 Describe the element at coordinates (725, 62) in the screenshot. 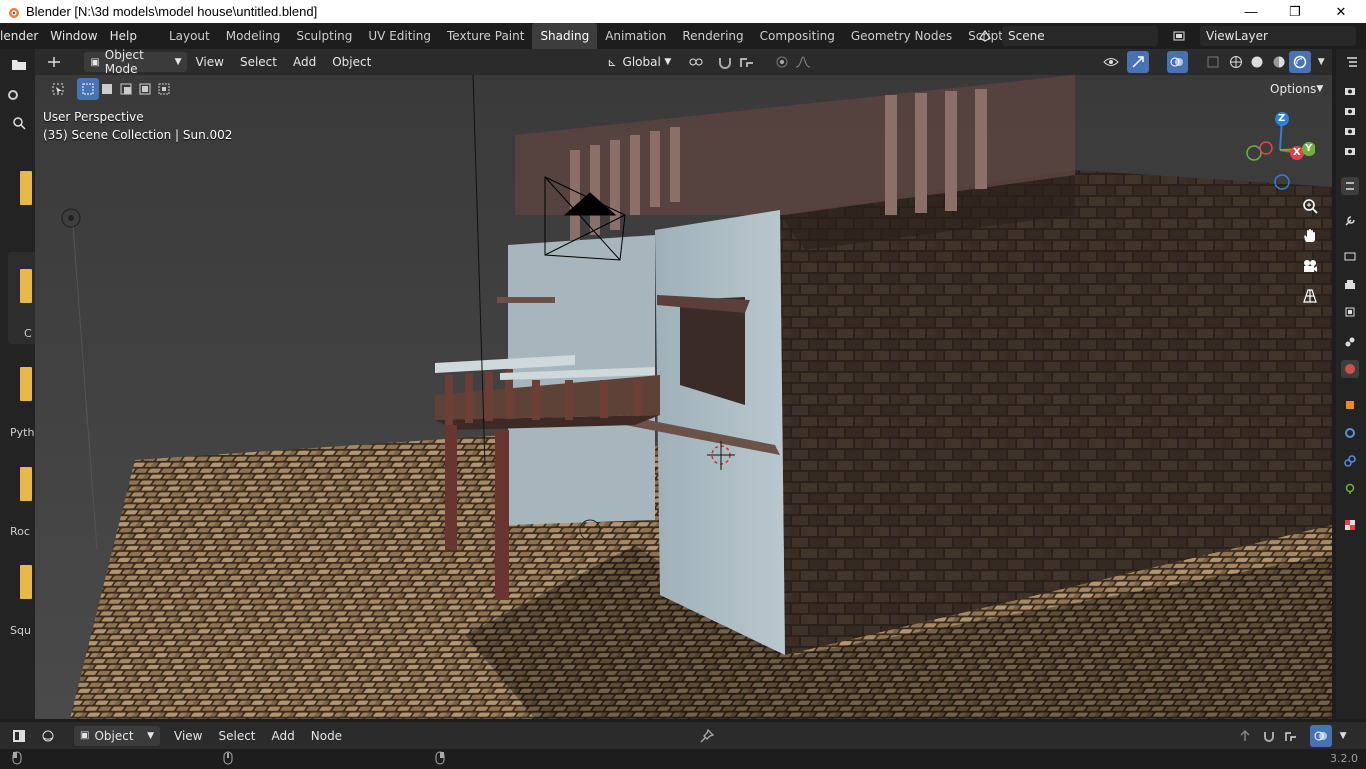

I see `snap-icon` at that location.